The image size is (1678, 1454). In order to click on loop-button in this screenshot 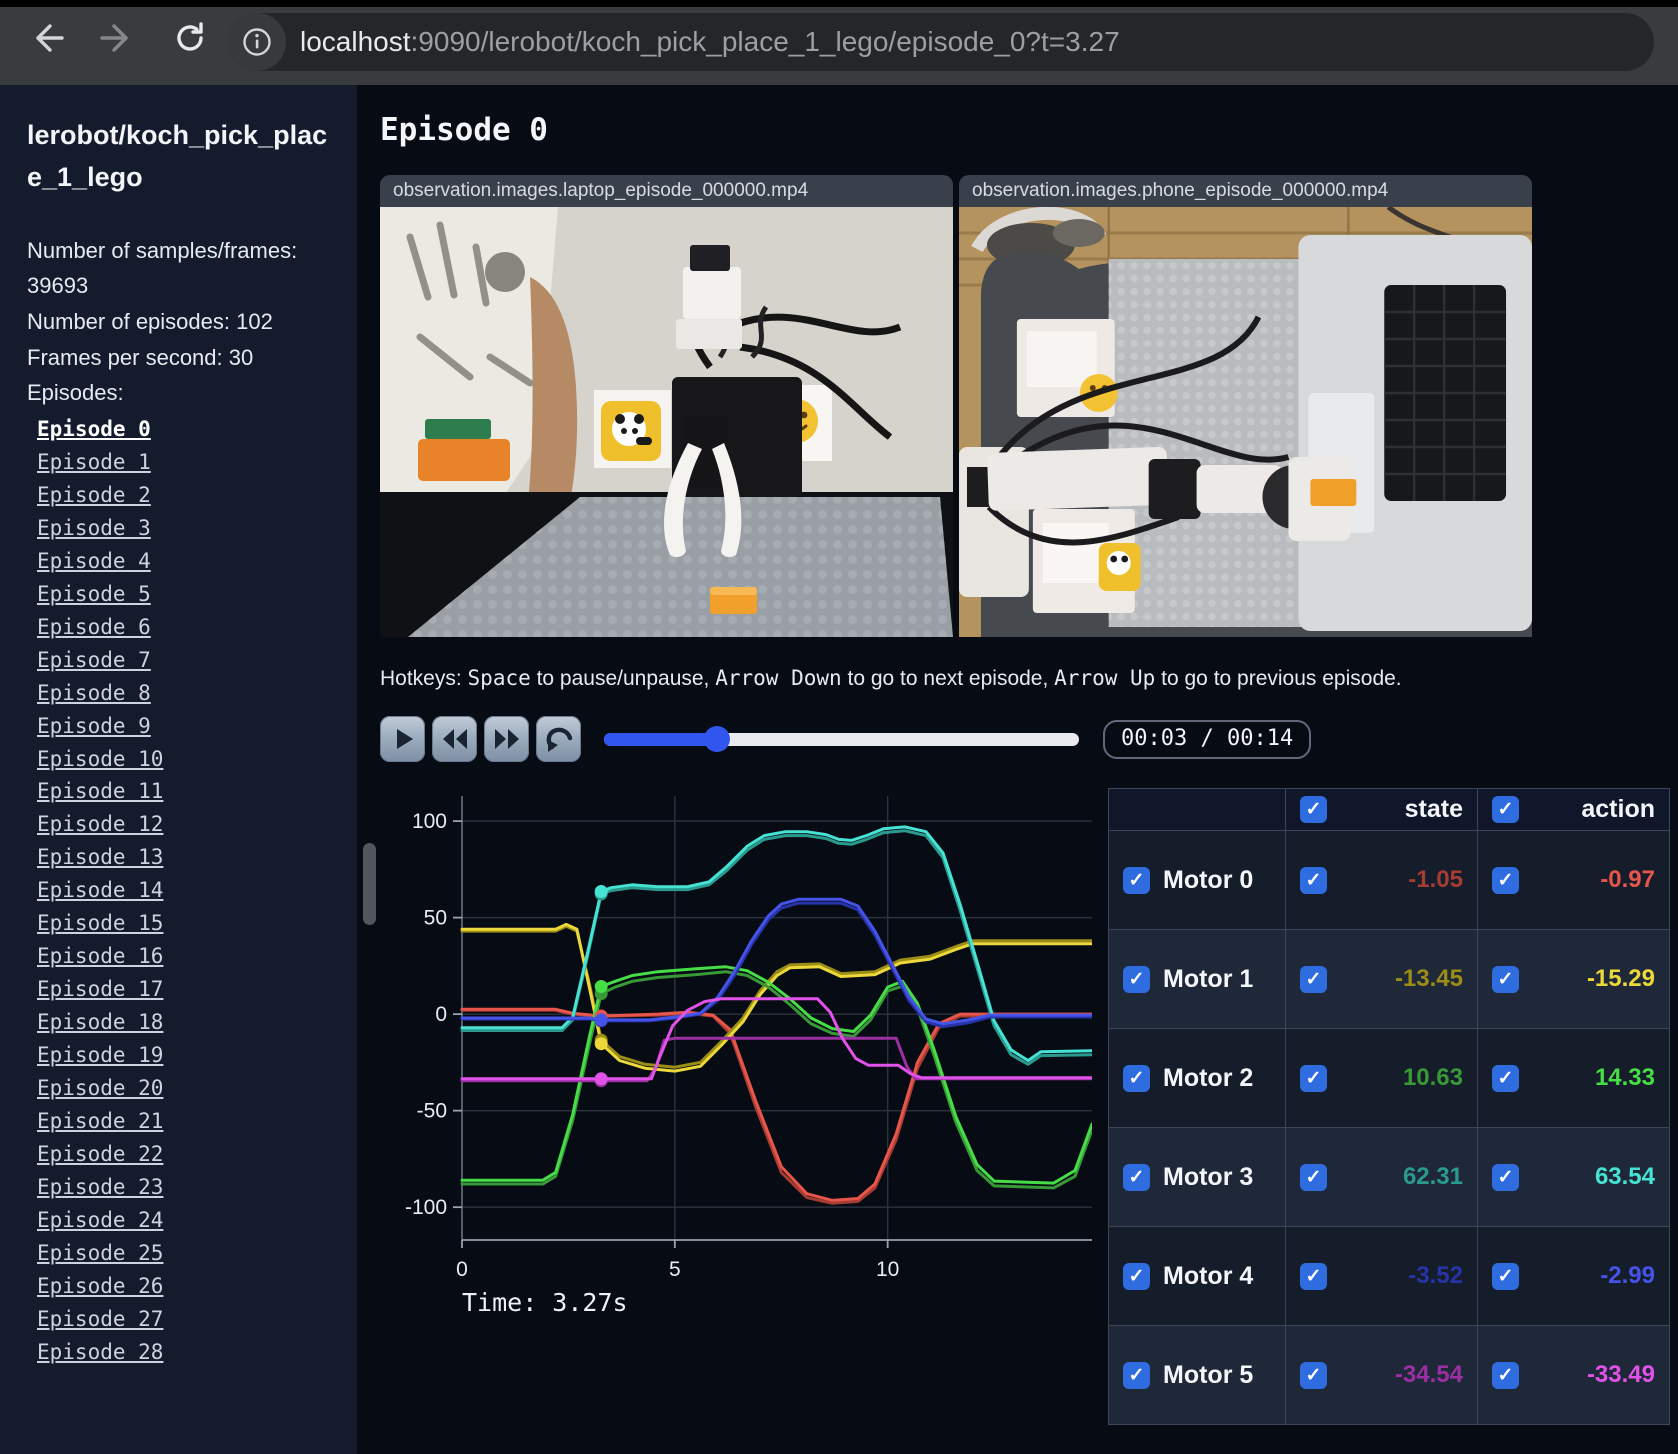, I will do `click(558, 739)`.